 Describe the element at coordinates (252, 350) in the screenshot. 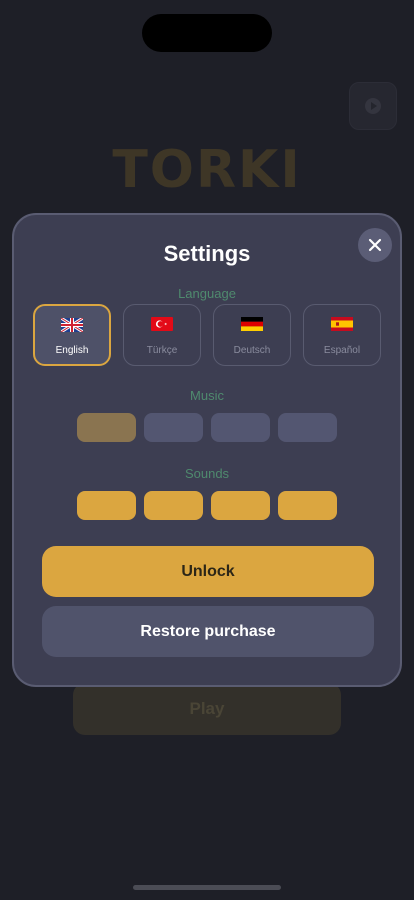

I see `language-option-label: Deutsch` at that location.